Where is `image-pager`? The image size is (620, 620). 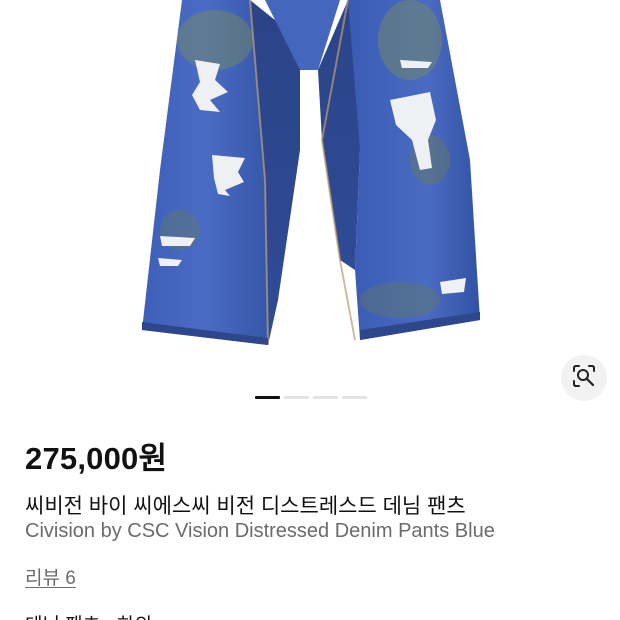
image-pager is located at coordinates (311, 397).